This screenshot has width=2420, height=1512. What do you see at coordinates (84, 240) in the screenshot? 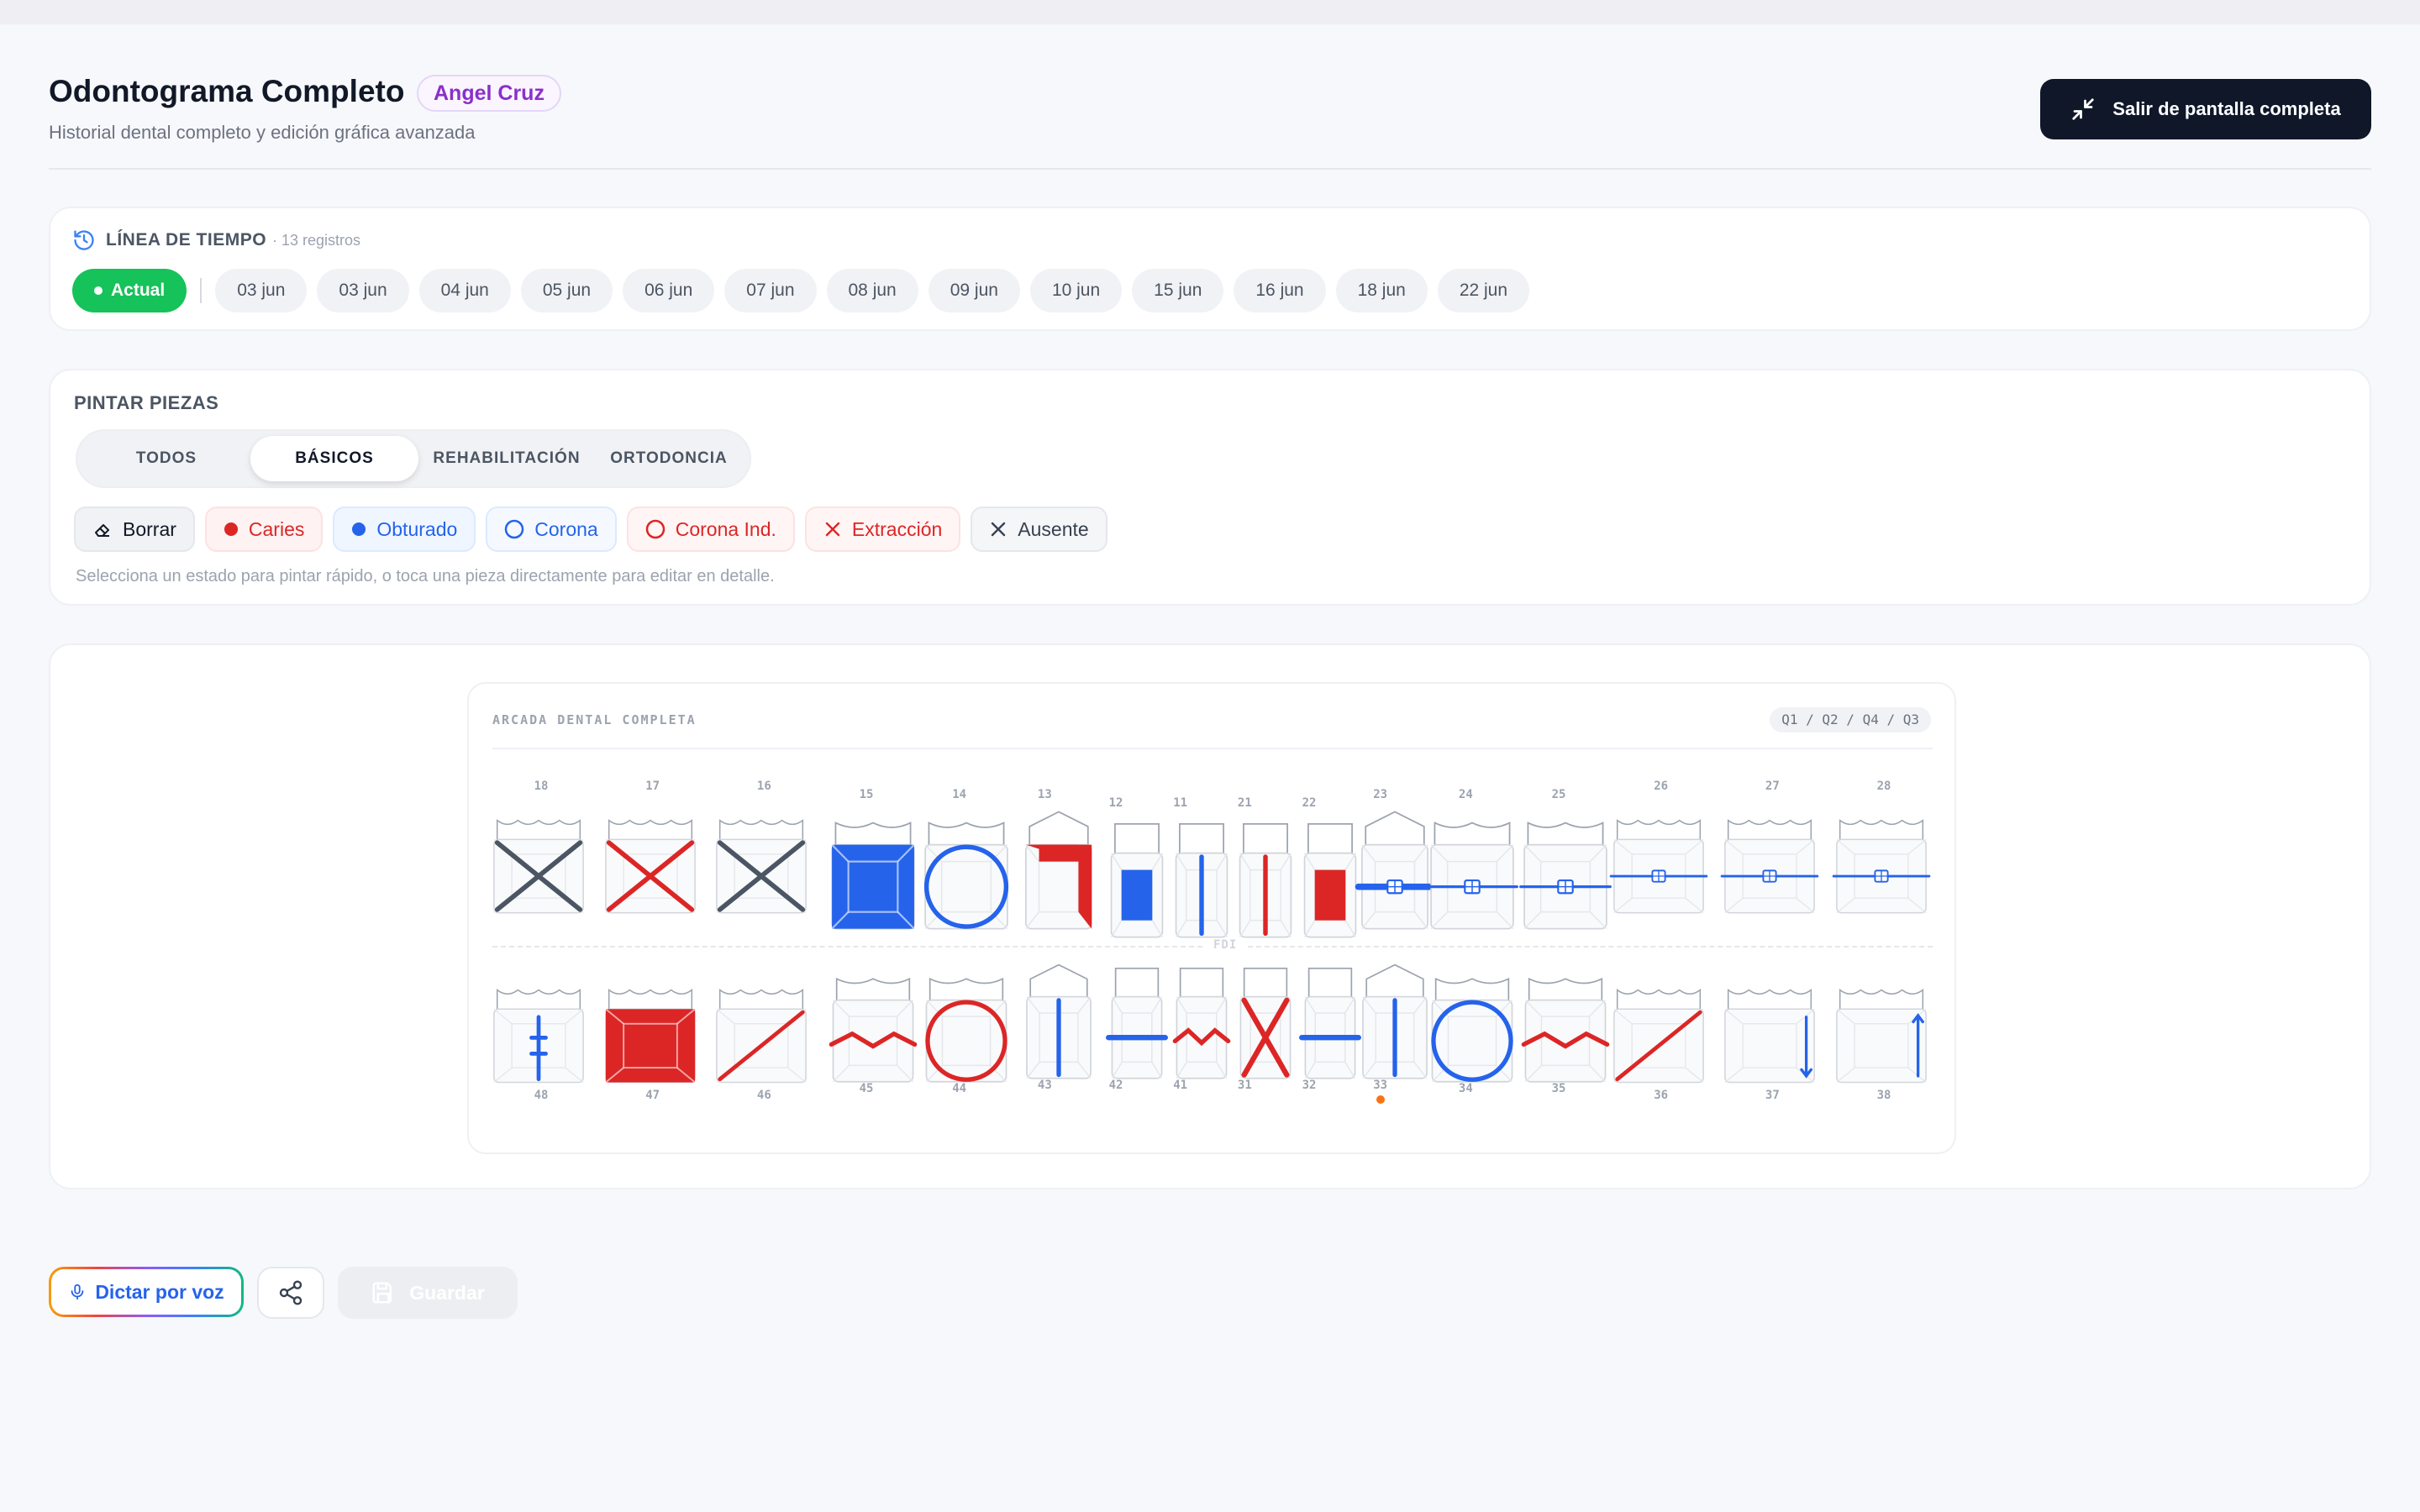
I see `history-icon` at bounding box center [84, 240].